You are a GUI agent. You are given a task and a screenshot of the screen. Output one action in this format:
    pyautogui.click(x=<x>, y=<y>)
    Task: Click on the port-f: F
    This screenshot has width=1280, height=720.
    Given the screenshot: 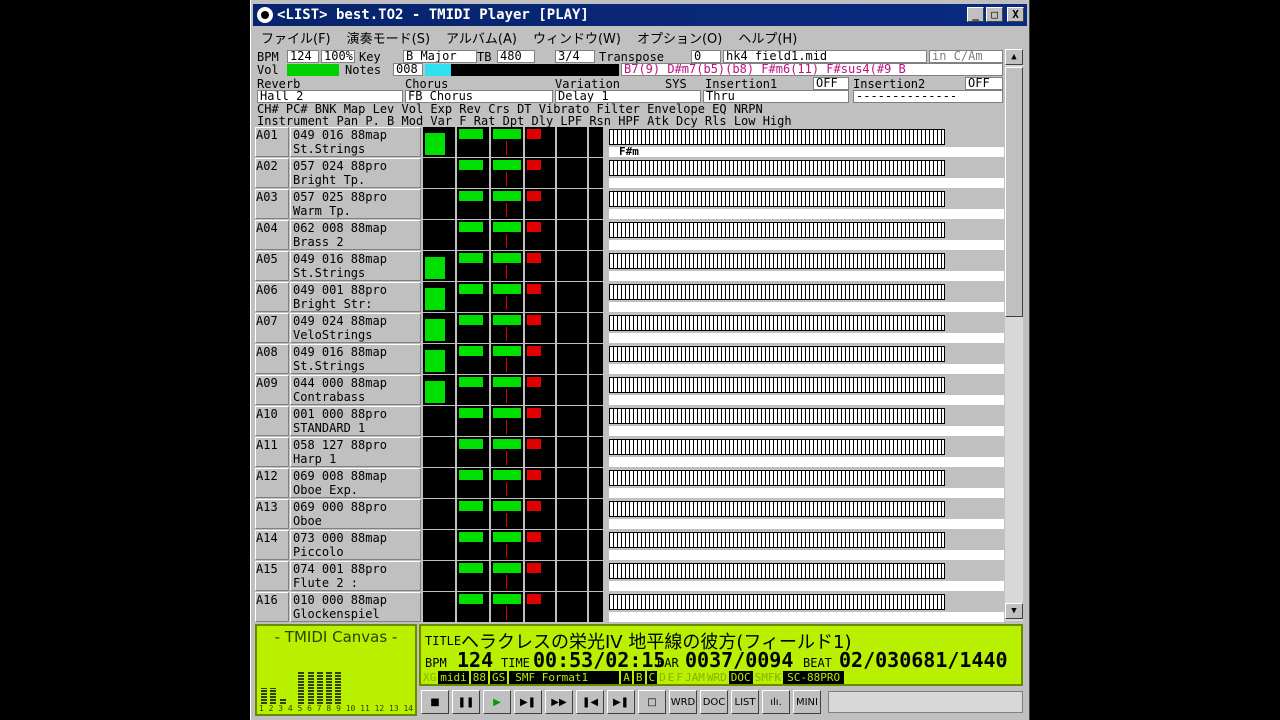 What is the action you would take?
    pyautogui.click(x=679, y=677)
    